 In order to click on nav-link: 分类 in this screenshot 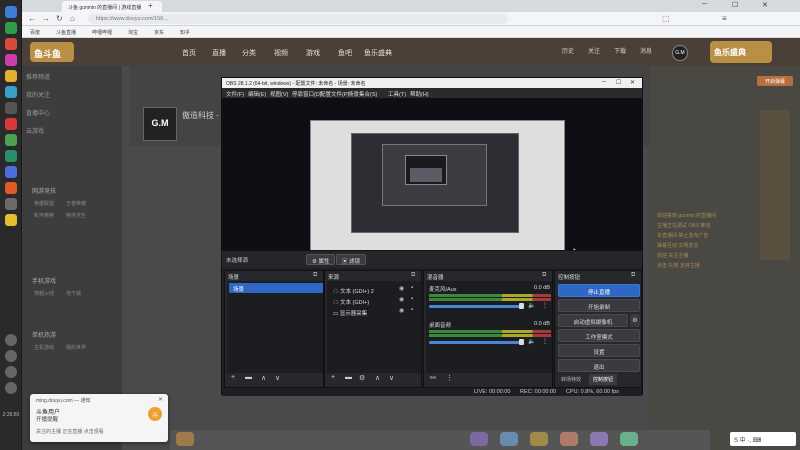, I will do `click(249, 53)`.